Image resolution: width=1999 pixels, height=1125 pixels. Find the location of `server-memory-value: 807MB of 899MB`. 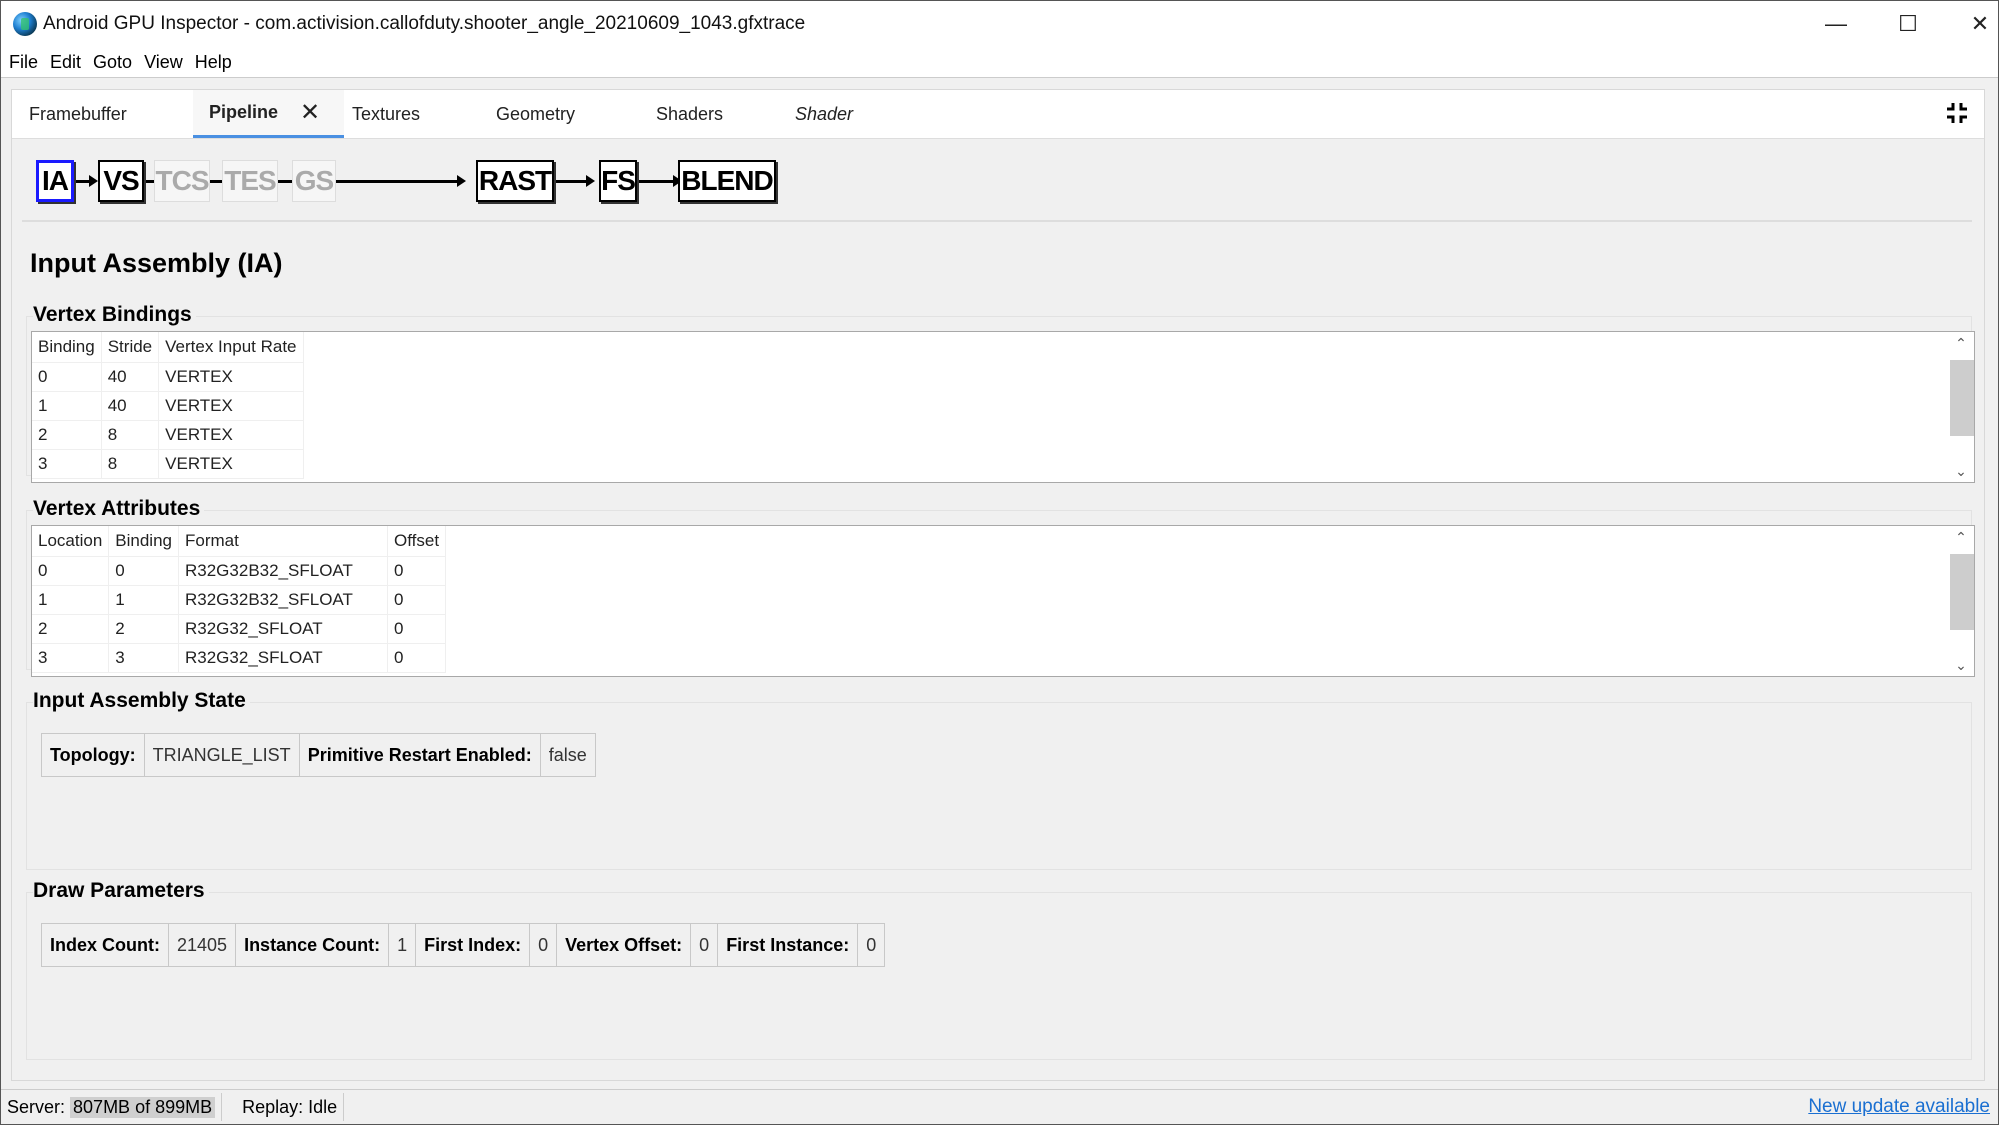

server-memory-value: 807MB of 899MB is located at coordinates (143, 1107).